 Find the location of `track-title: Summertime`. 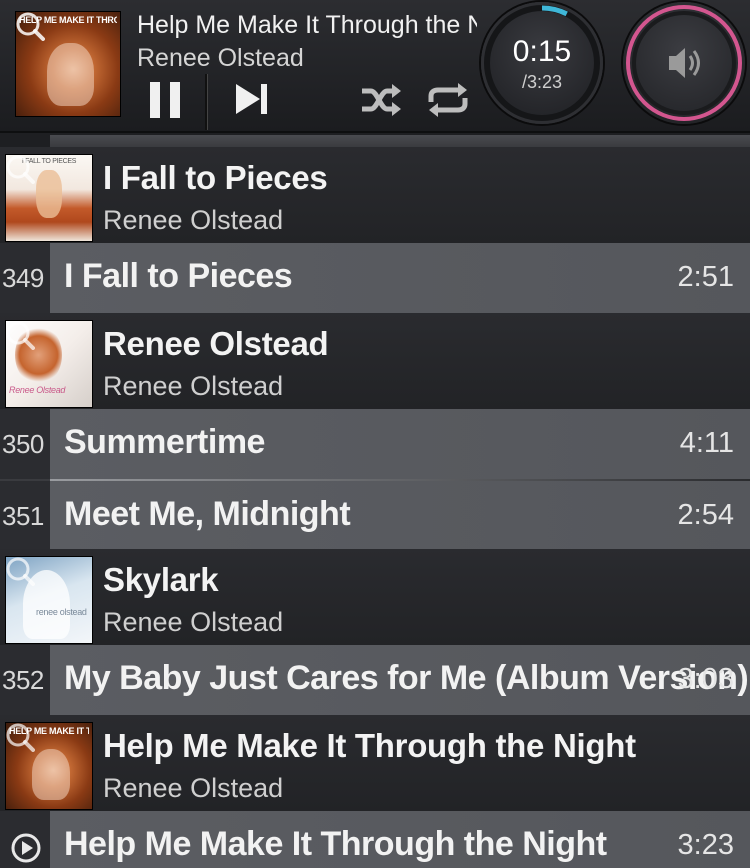

track-title: Summertime is located at coordinates (164, 442).